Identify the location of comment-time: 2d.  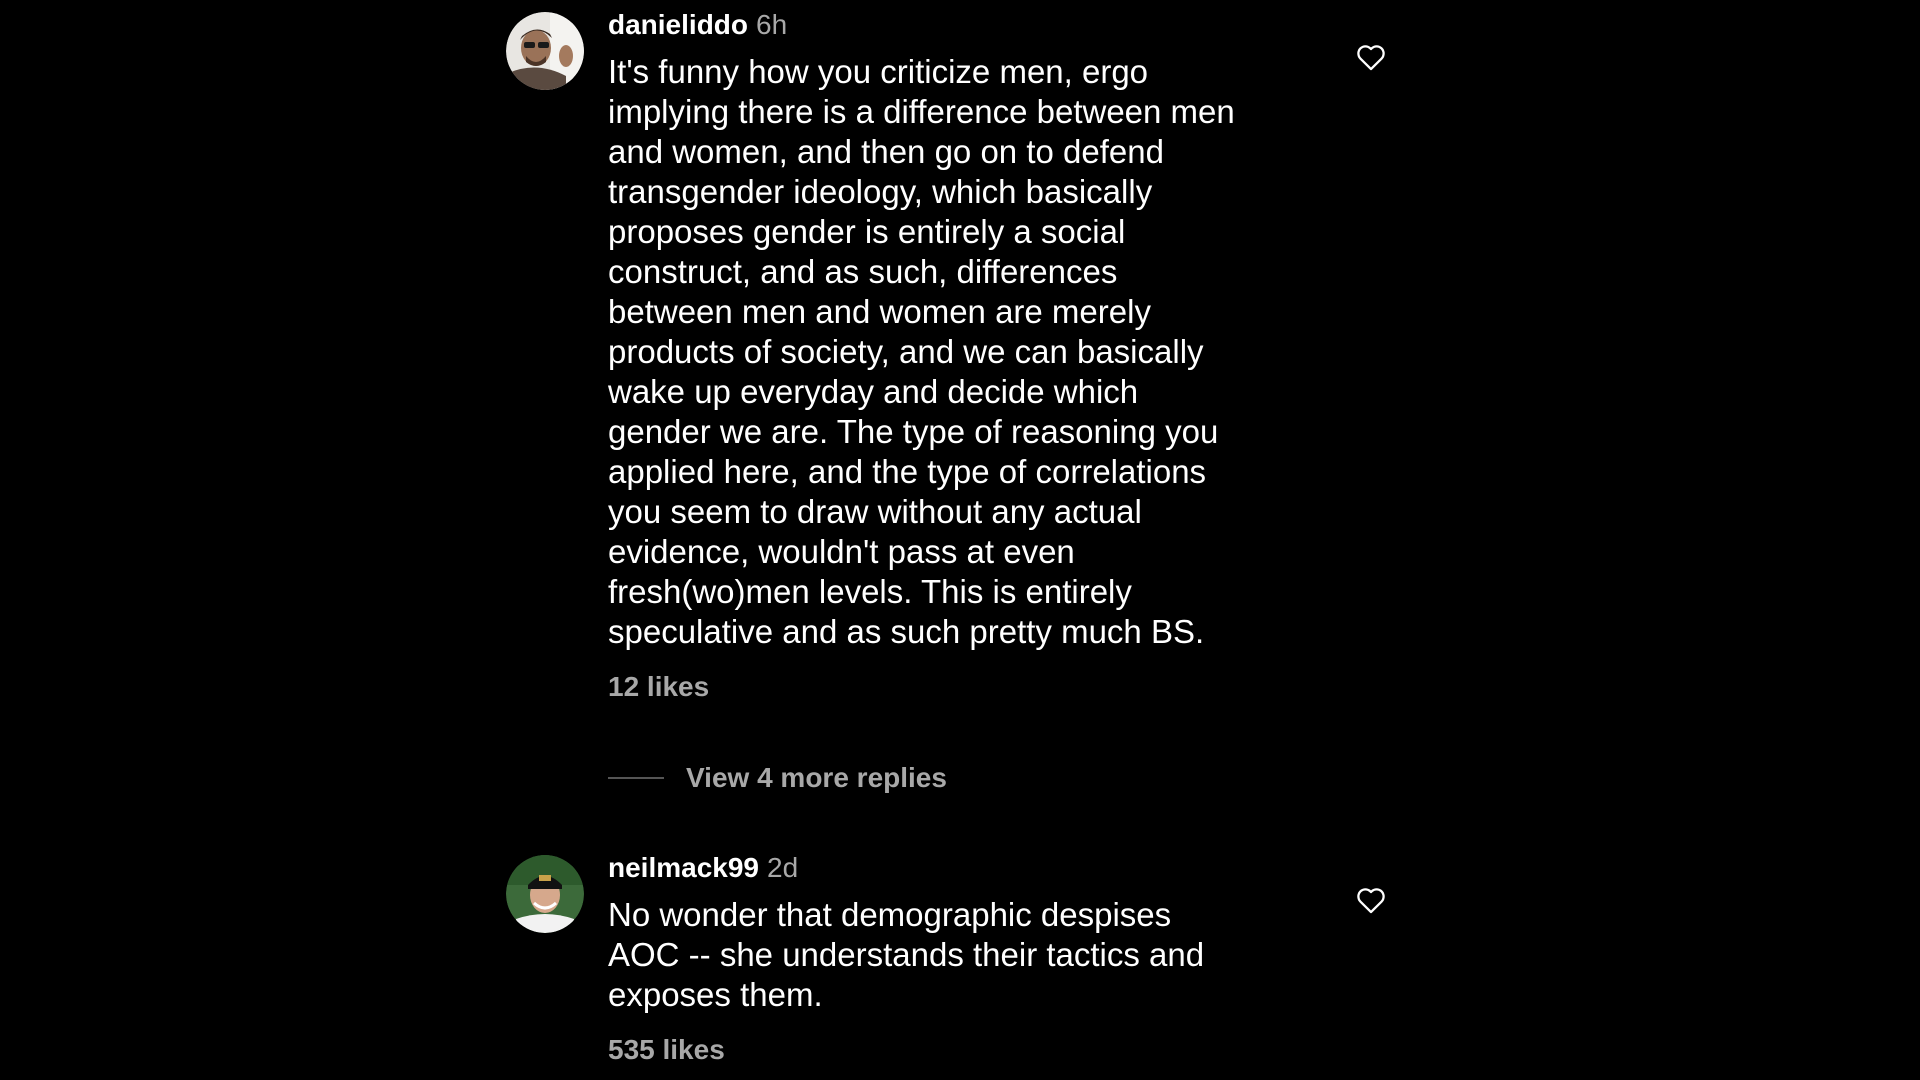
(783, 867).